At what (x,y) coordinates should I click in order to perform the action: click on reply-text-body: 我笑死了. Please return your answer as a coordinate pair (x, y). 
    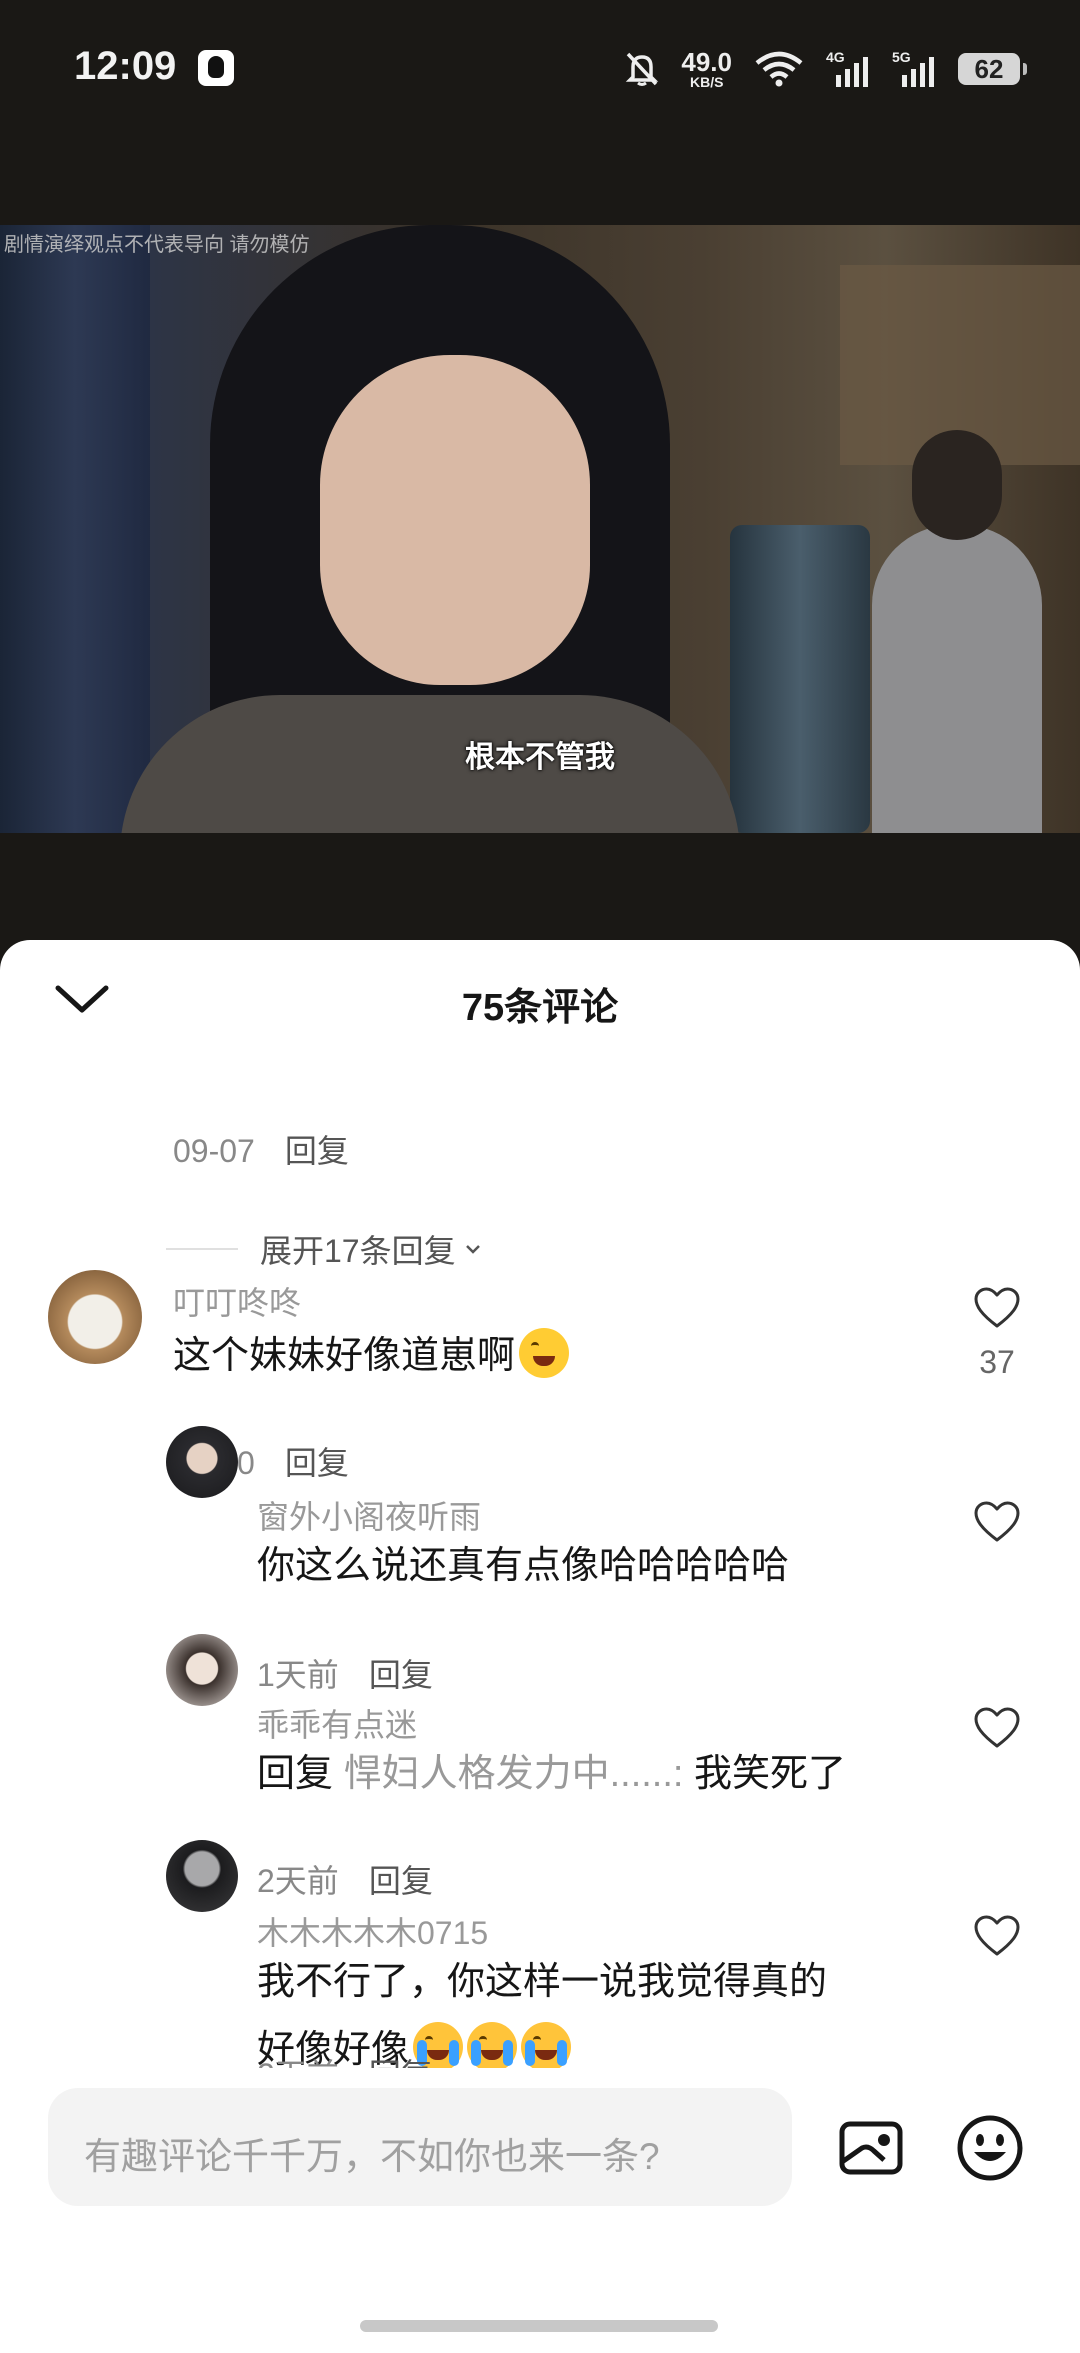
    Looking at the image, I should click on (770, 1774).